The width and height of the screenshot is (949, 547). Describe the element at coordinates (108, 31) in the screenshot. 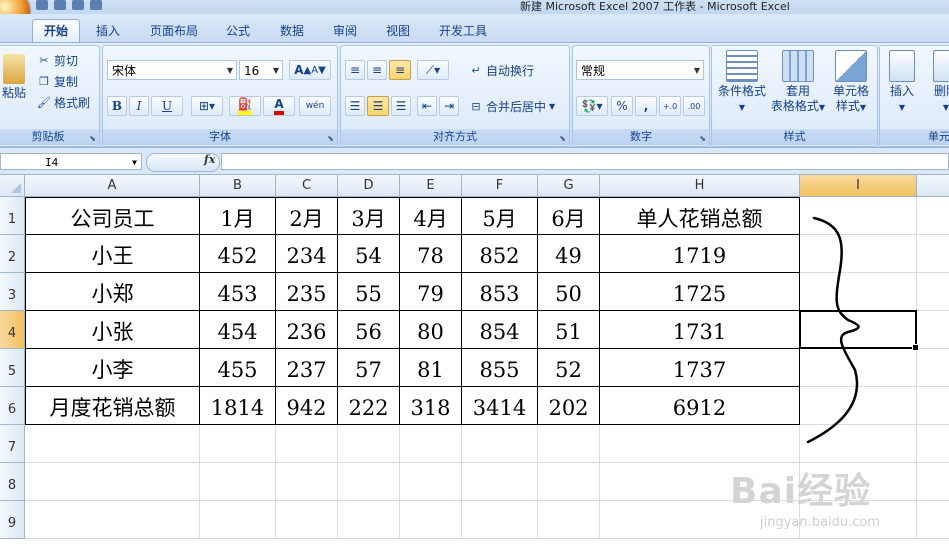

I see `tab-insert: 插入` at that location.